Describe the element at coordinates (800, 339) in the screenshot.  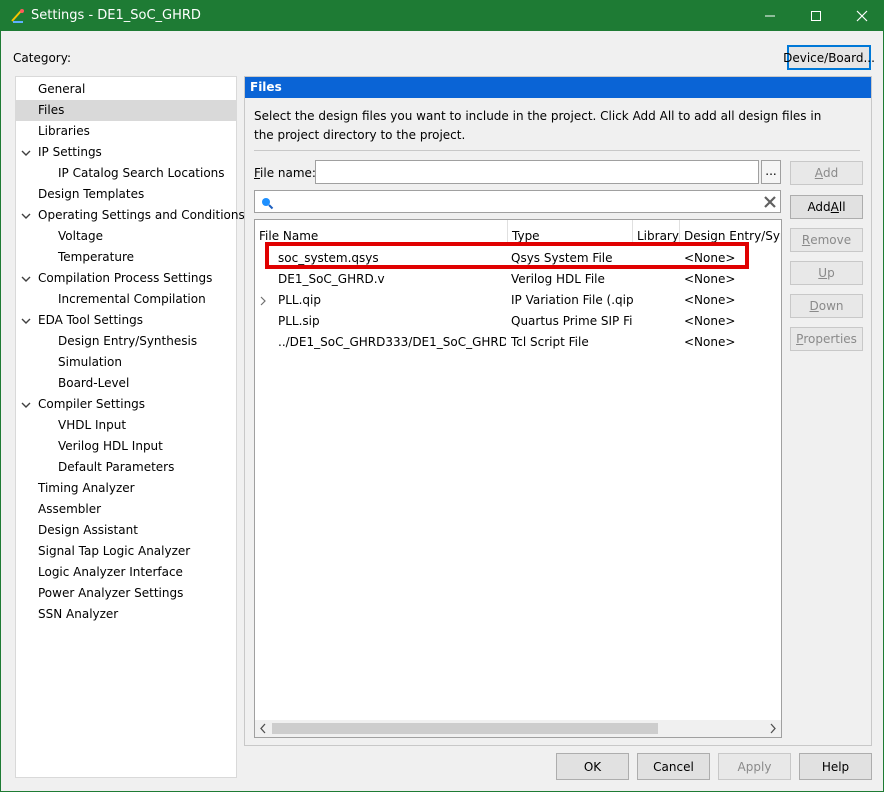
I see `mnemonic-underline: P` at that location.